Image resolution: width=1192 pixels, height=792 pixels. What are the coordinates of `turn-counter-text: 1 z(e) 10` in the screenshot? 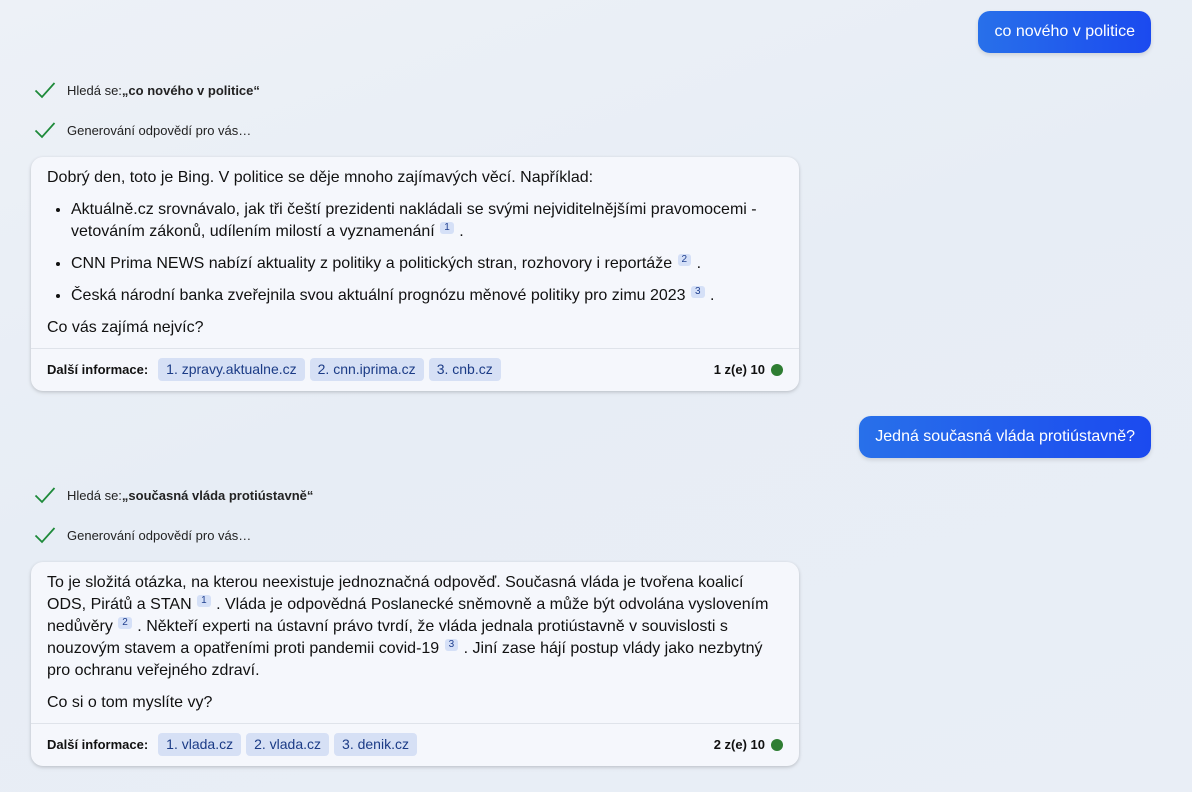 It's located at (739, 369).